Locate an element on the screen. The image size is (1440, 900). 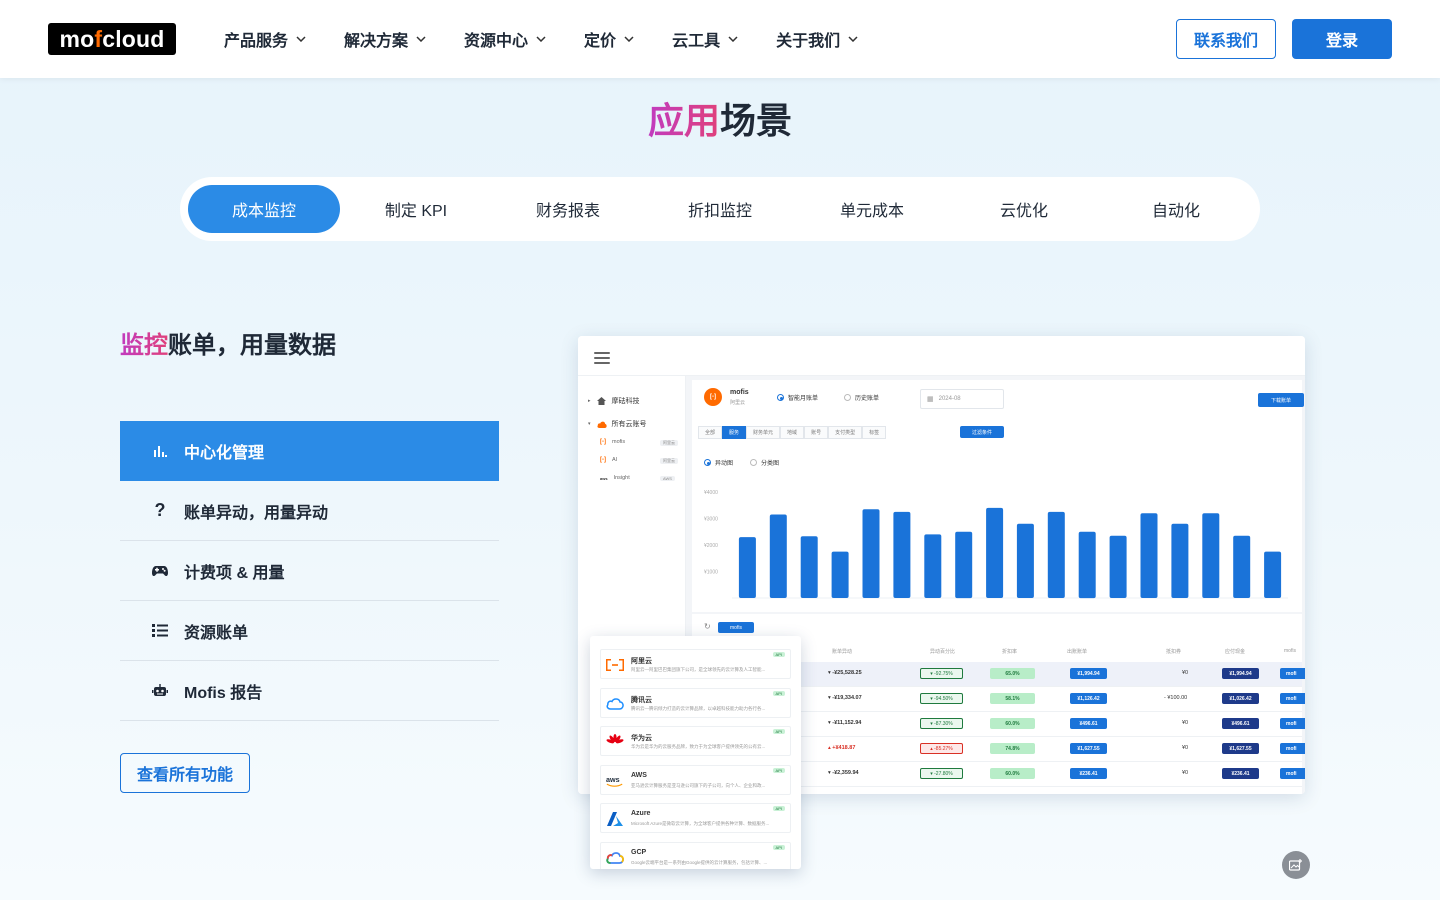
tab-discount-monitoring: 折扣监控 is located at coordinates (720, 209).